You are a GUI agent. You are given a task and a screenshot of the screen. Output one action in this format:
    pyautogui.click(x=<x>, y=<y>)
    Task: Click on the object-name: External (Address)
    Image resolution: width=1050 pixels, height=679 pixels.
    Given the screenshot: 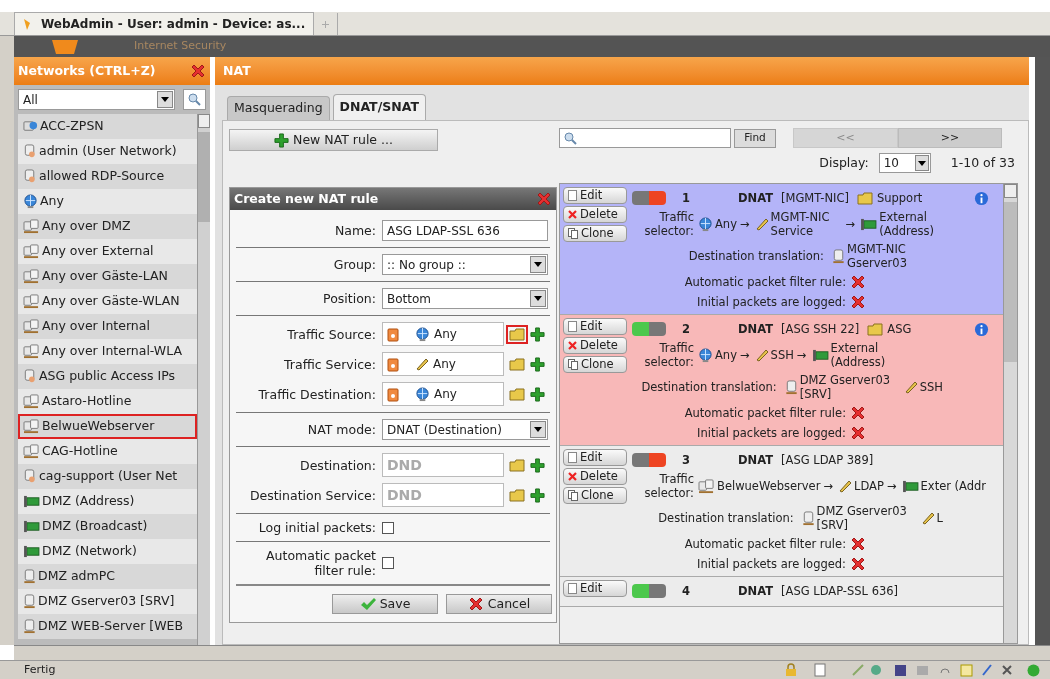 What is the action you would take?
    pyautogui.click(x=907, y=224)
    